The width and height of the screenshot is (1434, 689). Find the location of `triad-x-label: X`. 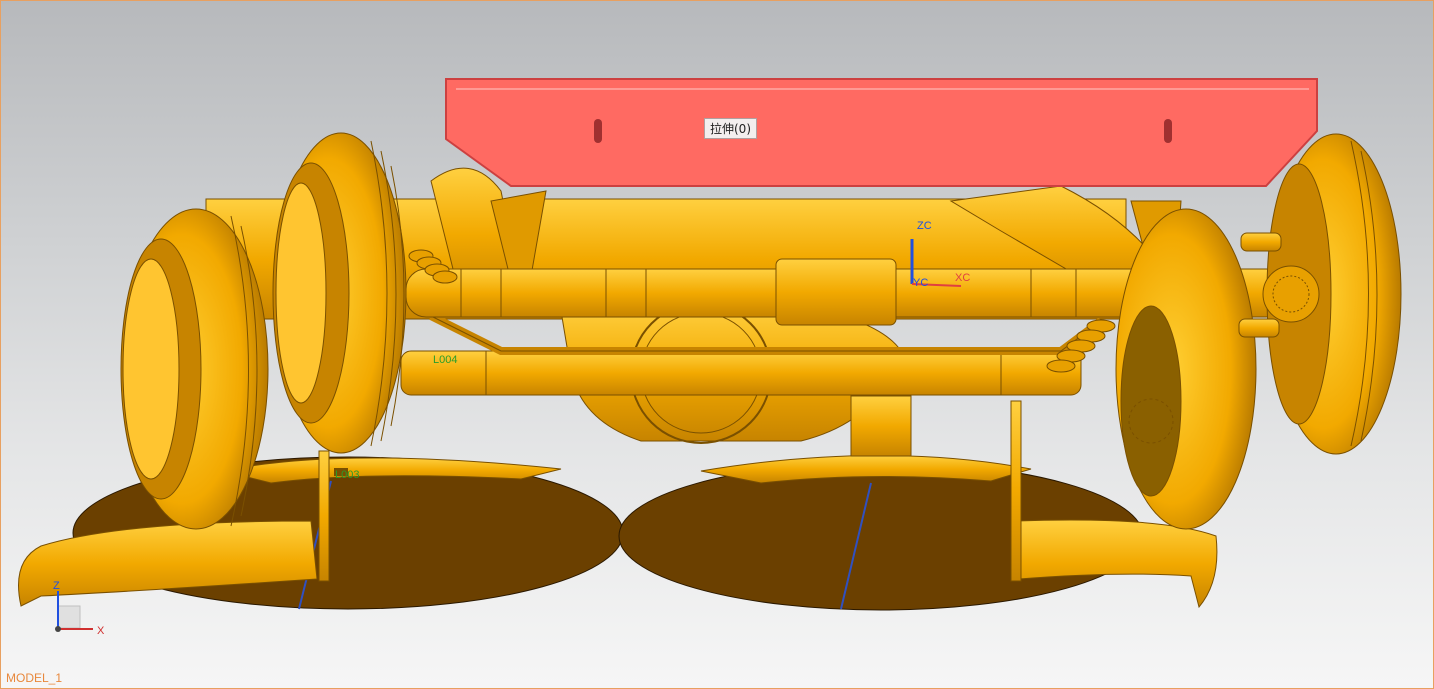

triad-x-label: X is located at coordinates (101, 631).